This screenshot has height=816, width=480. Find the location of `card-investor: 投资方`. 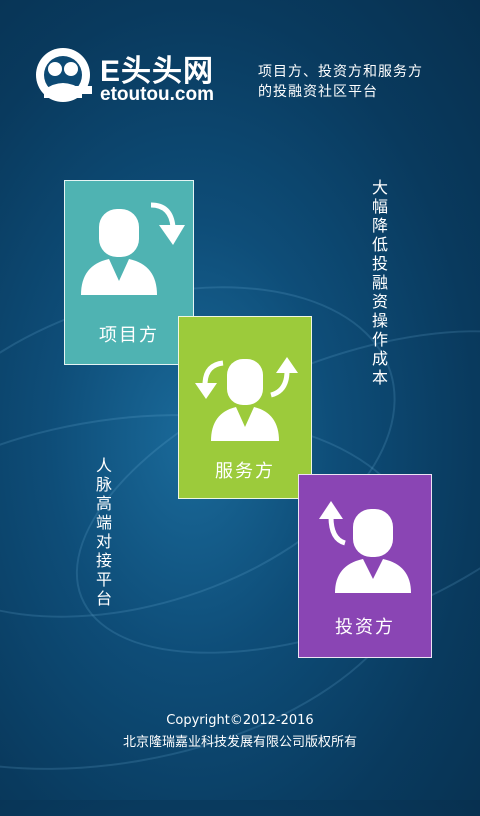

card-investor: 投资方 is located at coordinates (365, 566).